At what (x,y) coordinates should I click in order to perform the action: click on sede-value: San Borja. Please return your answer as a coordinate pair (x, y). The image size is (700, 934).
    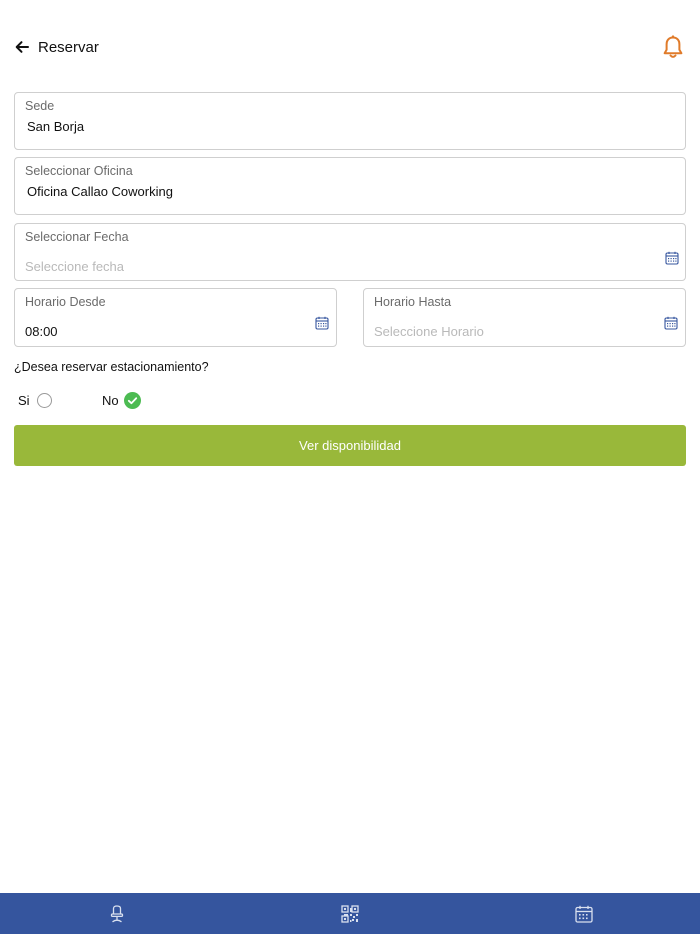
    Looking at the image, I should click on (56, 126).